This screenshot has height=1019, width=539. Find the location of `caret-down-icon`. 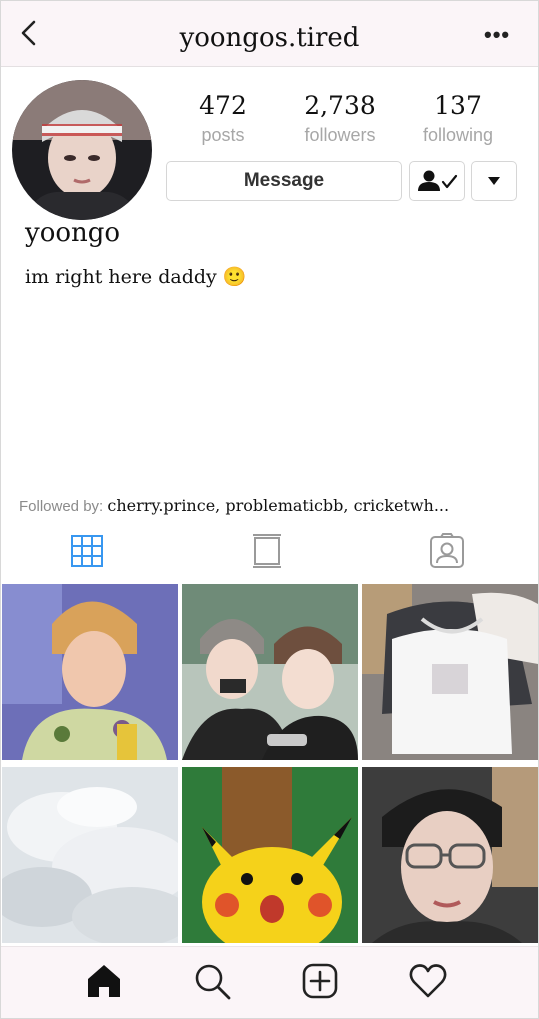

caret-down-icon is located at coordinates (494, 181).